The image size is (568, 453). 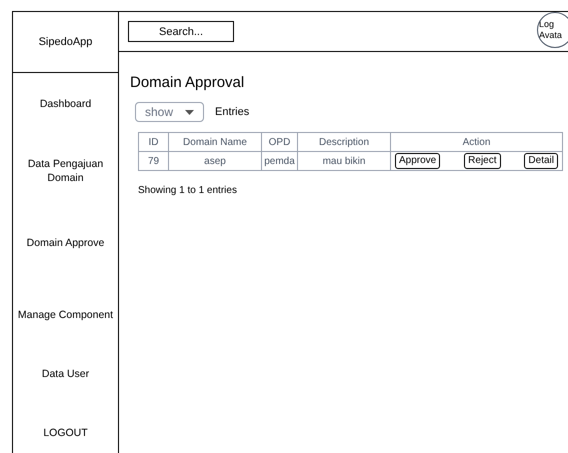 What do you see at coordinates (153, 142) in the screenshot?
I see `column-header: ID` at bounding box center [153, 142].